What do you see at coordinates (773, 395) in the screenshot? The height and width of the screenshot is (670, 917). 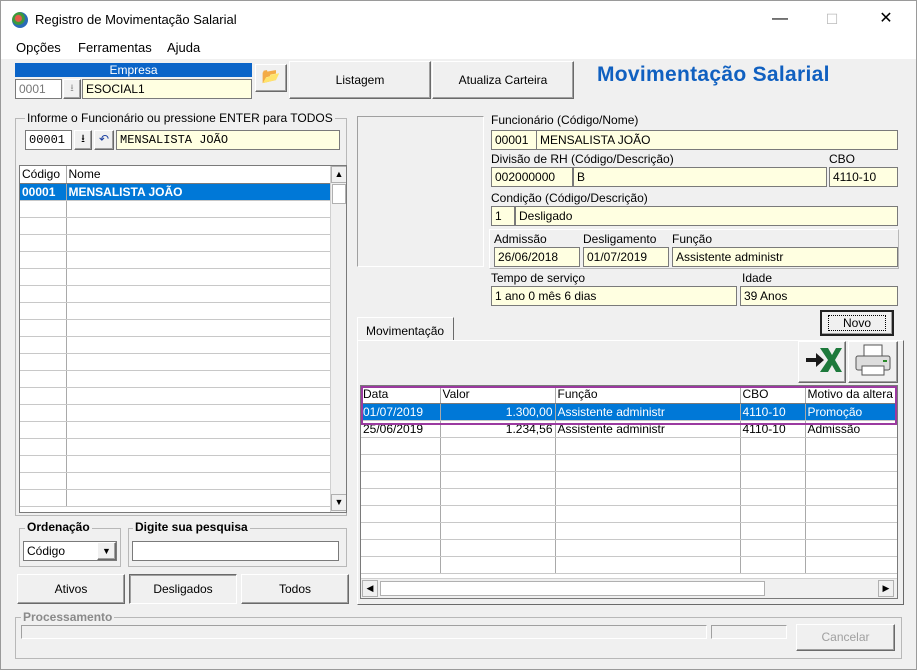 I see `mov-header-cbo: CBO` at bounding box center [773, 395].